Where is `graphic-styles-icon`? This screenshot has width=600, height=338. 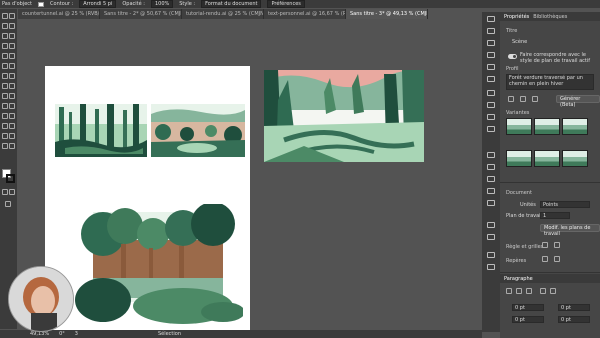
graphic-styles-icon is located at coordinates (491, 167).